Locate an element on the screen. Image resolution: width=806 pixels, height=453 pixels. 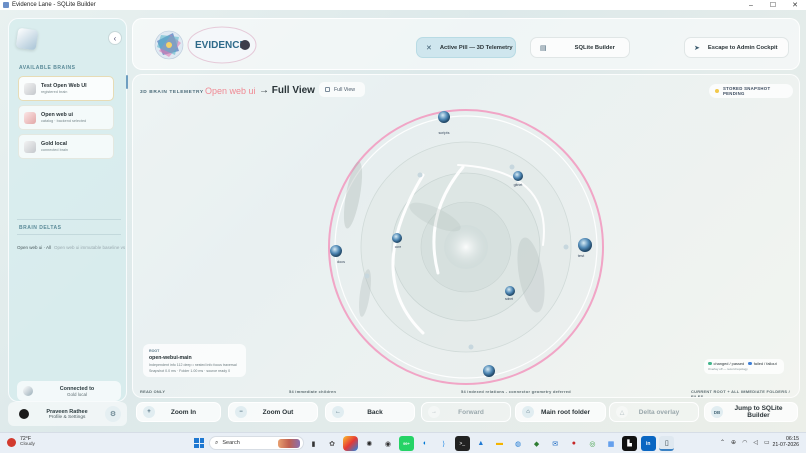
linkedin-app-icon: in is located at coordinates (648, 443).